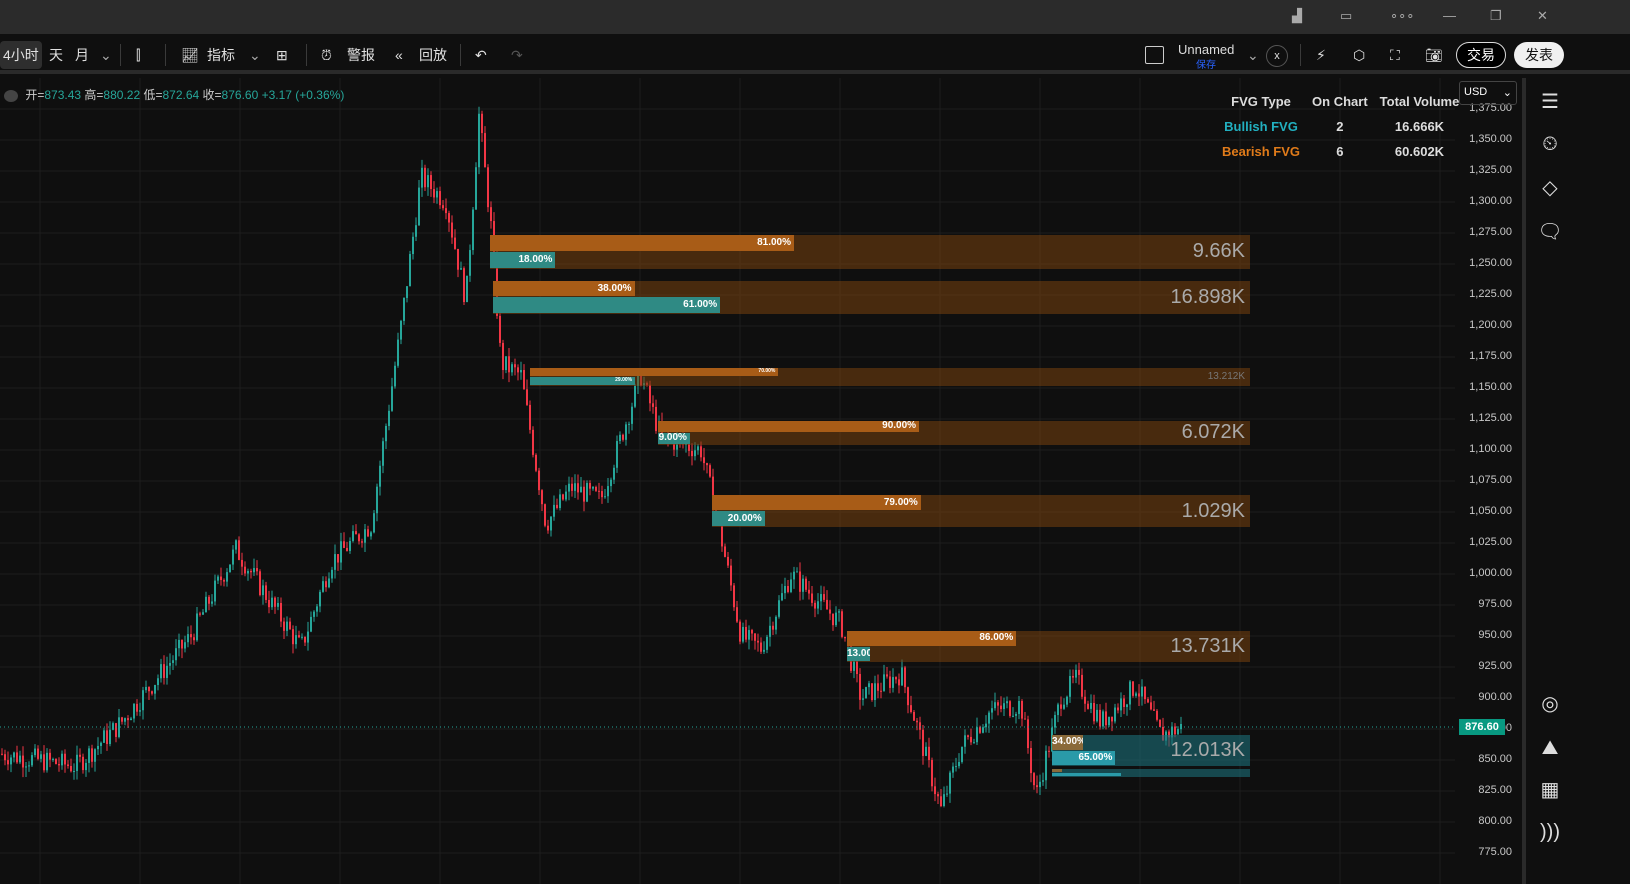  Describe the element at coordinates (56, 55) in the screenshot. I see `interval-day-button: 天` at that location.